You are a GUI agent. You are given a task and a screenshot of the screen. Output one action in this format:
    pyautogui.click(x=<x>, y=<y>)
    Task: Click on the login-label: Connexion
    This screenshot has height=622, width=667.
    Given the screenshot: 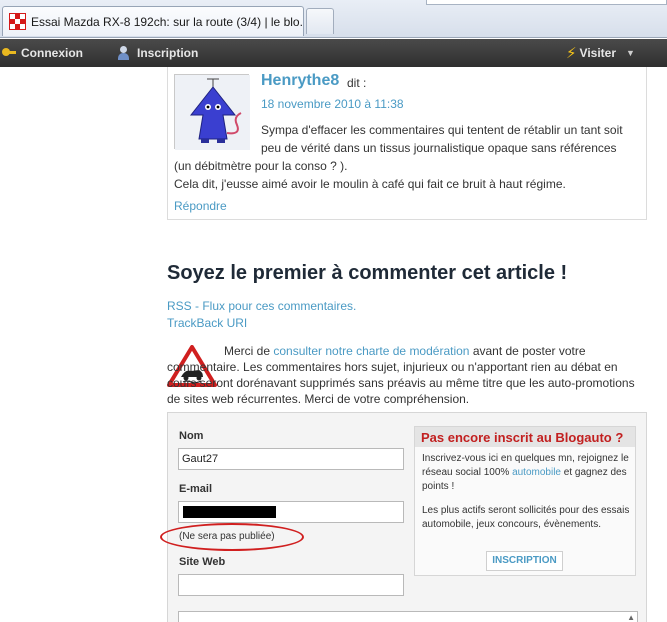 What is the action you would take?
    pyautogui.click(x=52, y=53)
    